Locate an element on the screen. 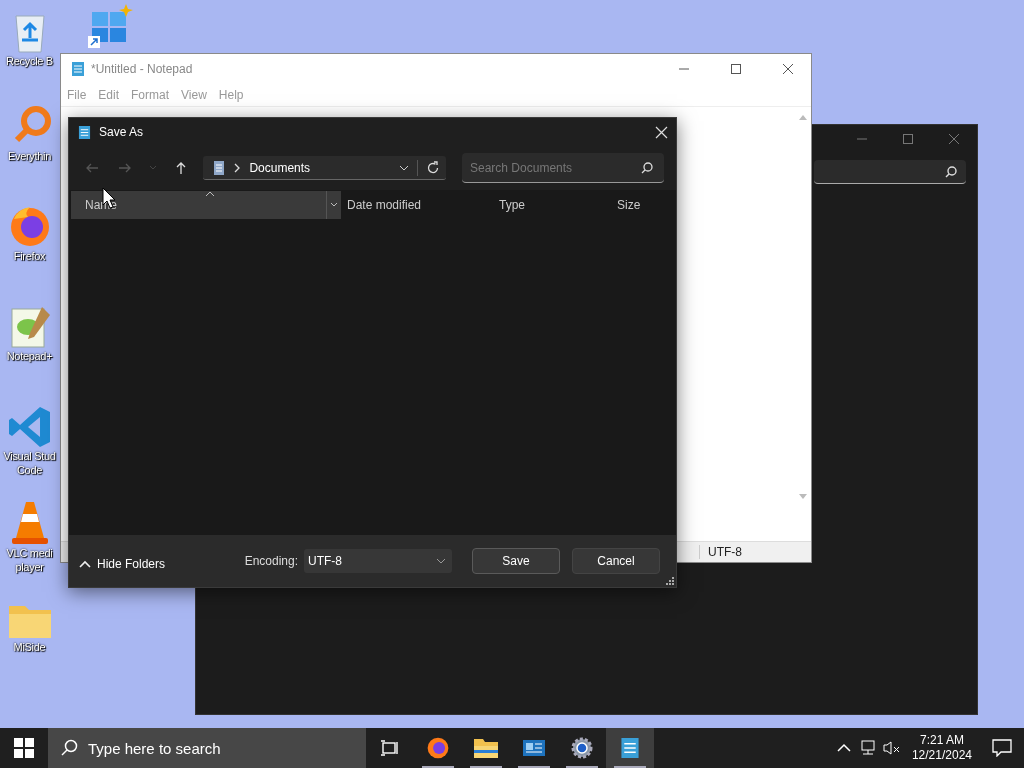 This screenshot has width=1024, height=768. chevron-up-icon is located at coordinates (85, 564).